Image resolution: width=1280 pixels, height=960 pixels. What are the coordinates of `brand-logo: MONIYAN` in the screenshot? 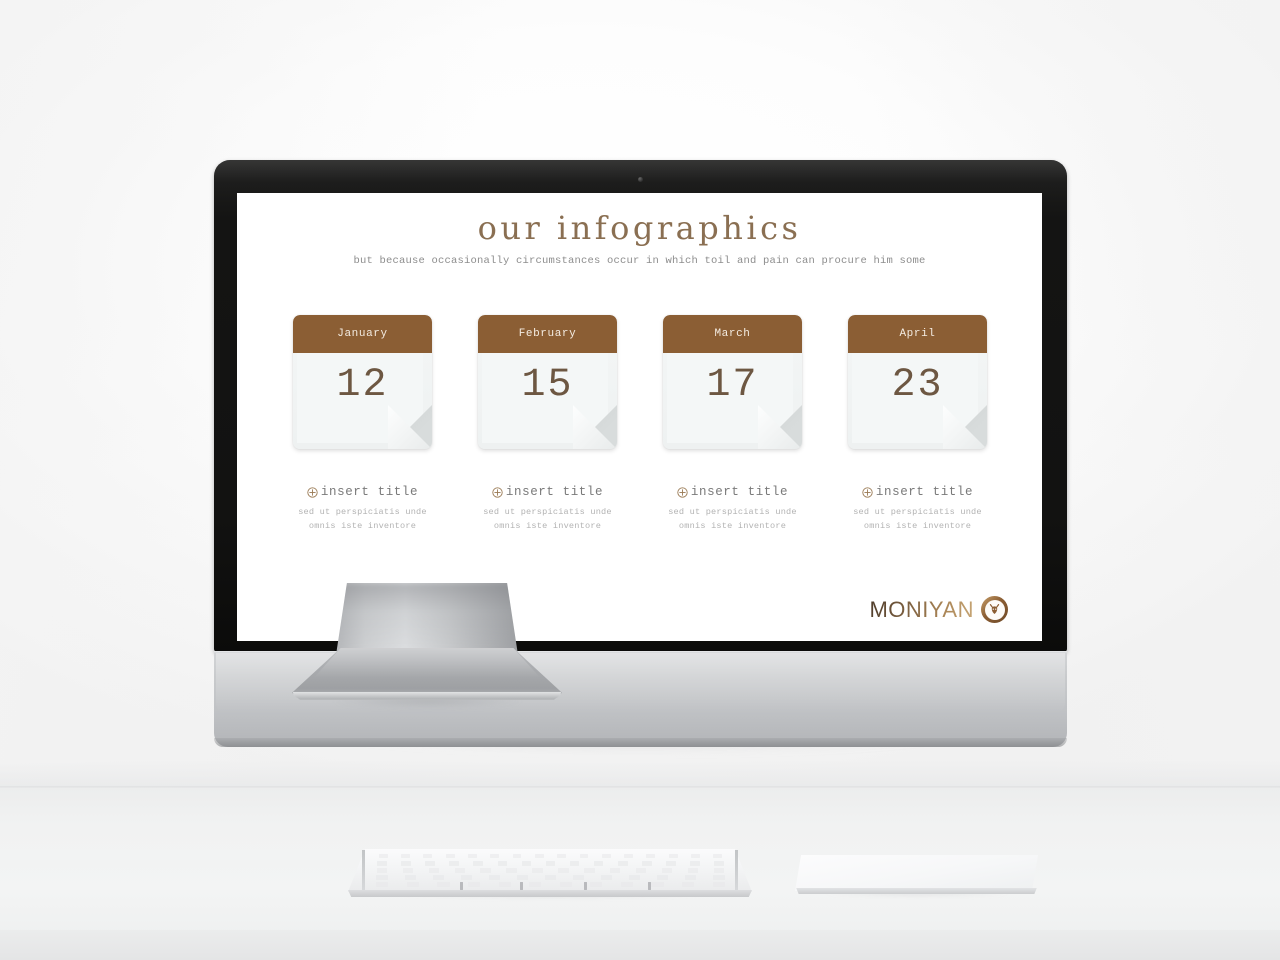 It's located at (938, 609).